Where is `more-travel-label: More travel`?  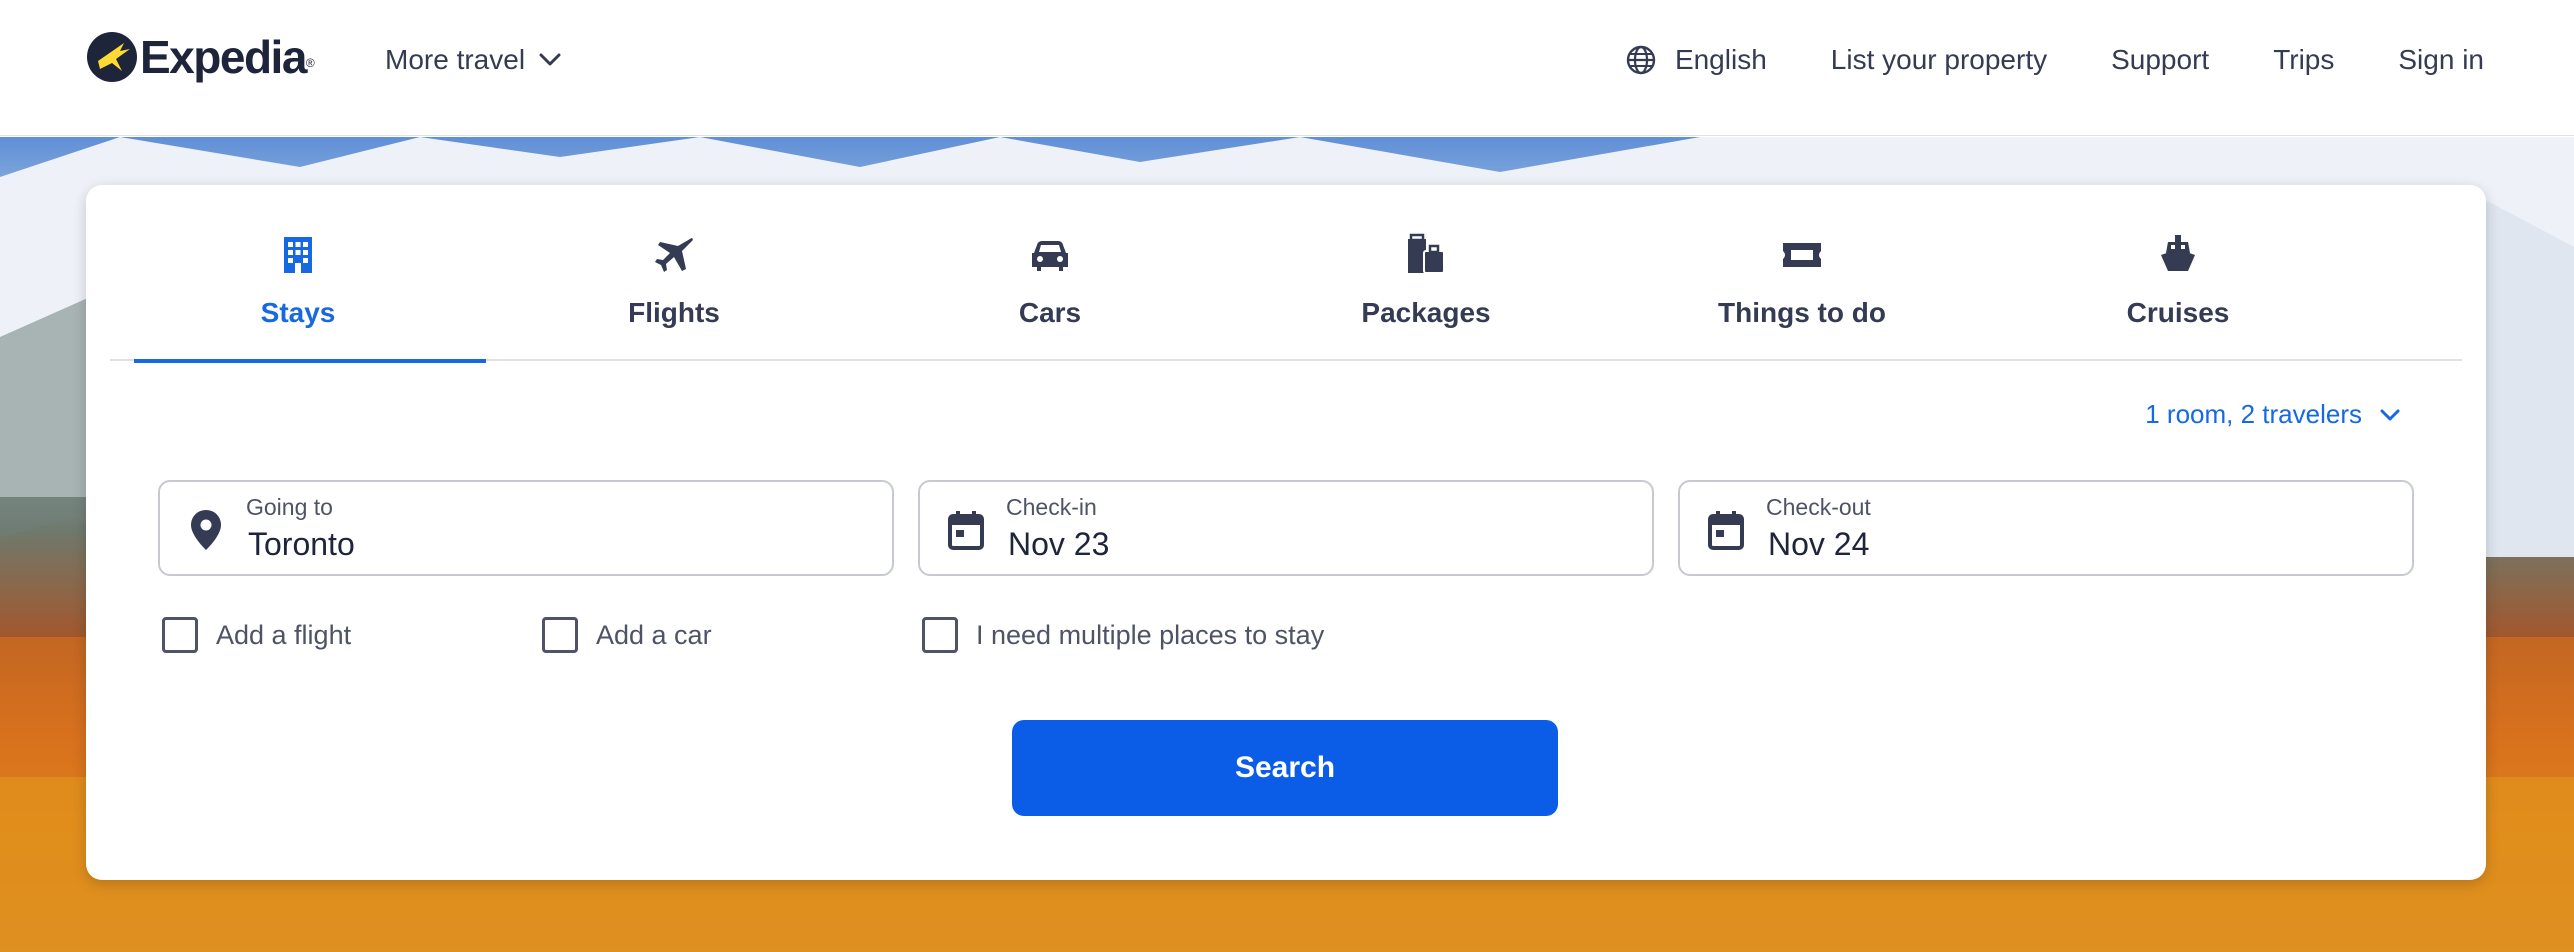 more-travel-label: More travel is located at coordinates (455, 59).